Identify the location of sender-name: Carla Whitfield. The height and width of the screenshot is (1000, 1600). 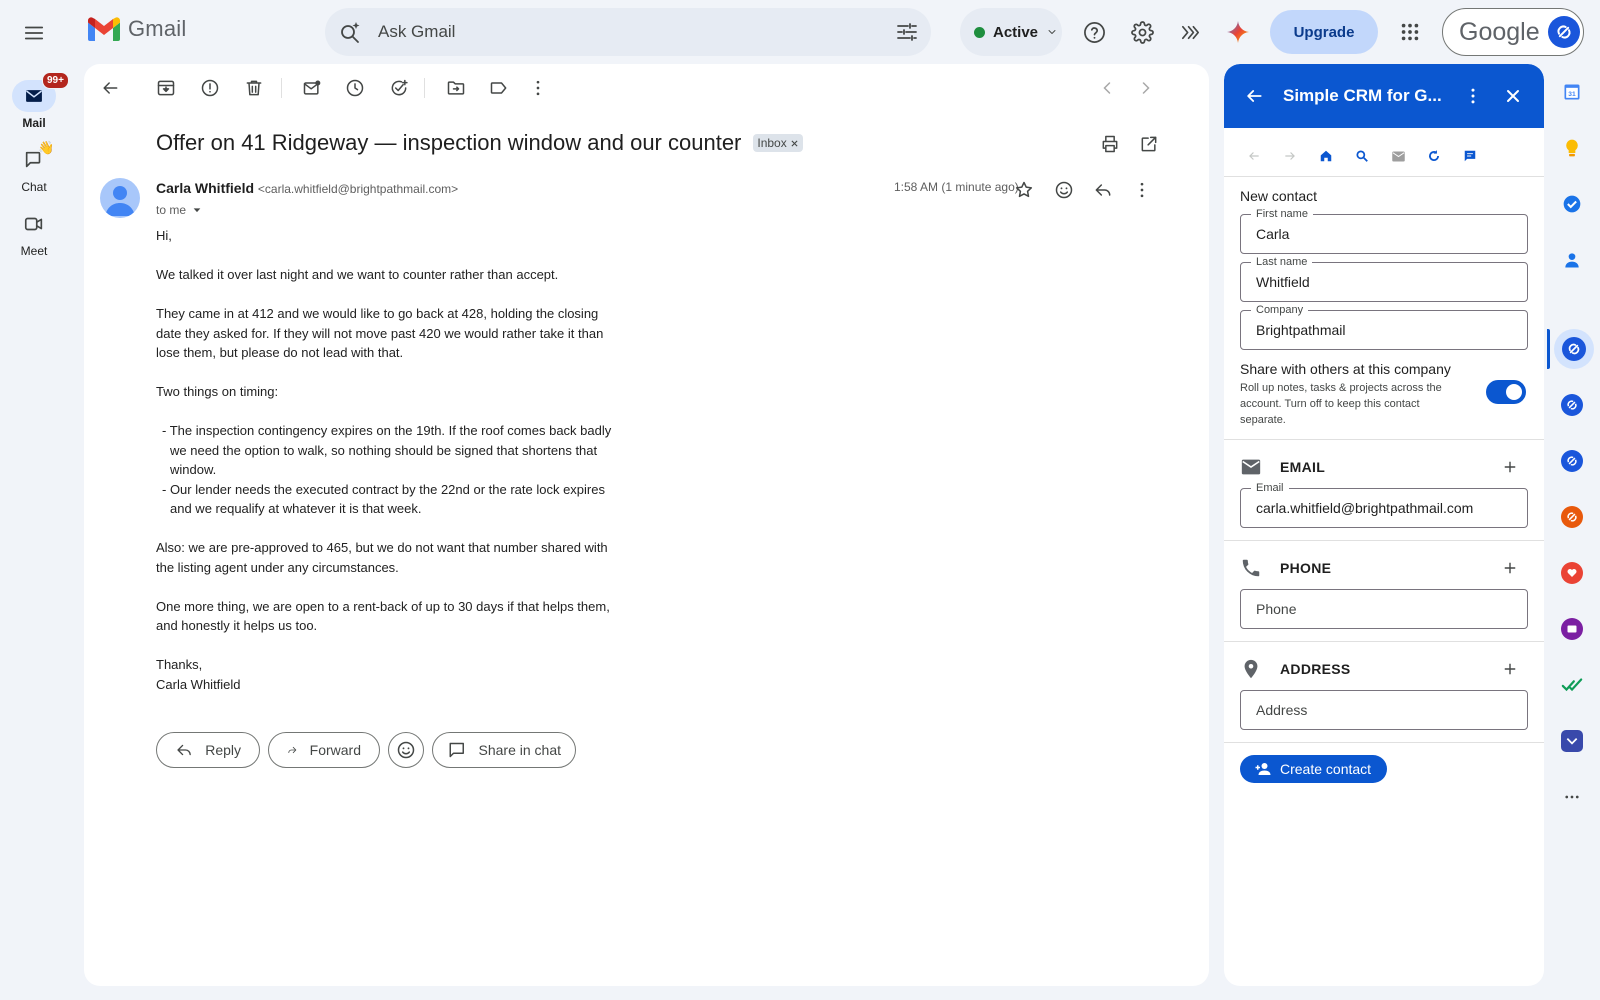
(205, 188).